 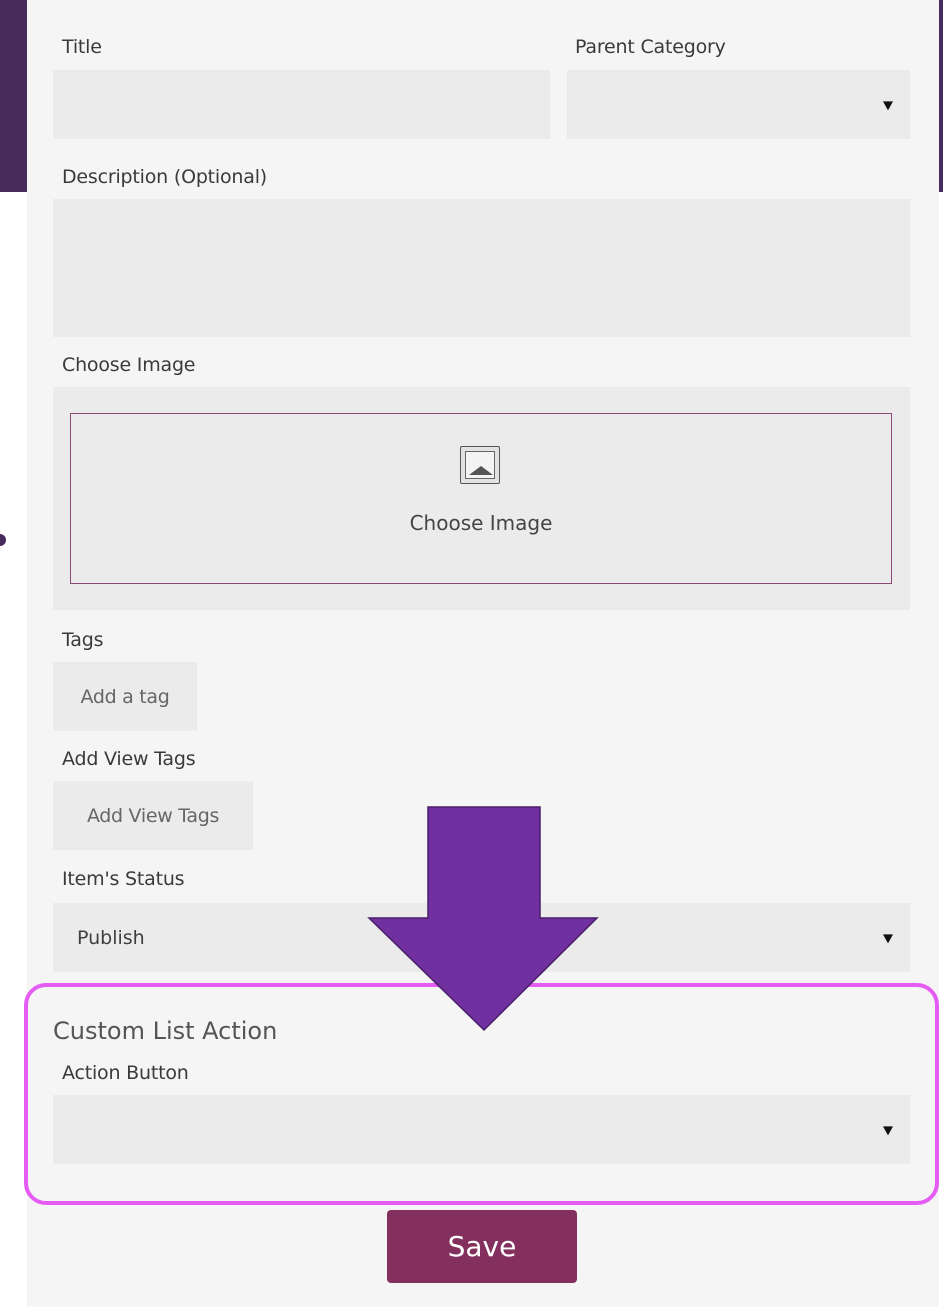 I want to click on image-icon, so click(x=480, y=465).